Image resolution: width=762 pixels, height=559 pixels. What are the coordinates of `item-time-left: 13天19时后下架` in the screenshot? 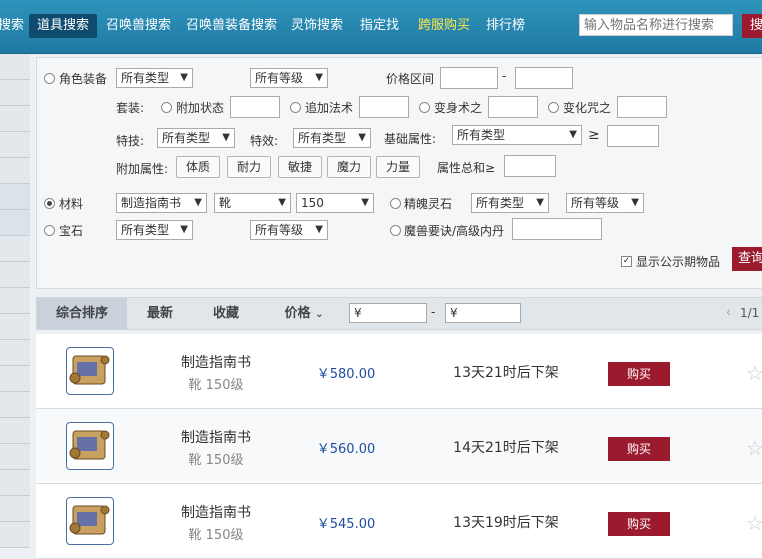 It's located at (506, 523).